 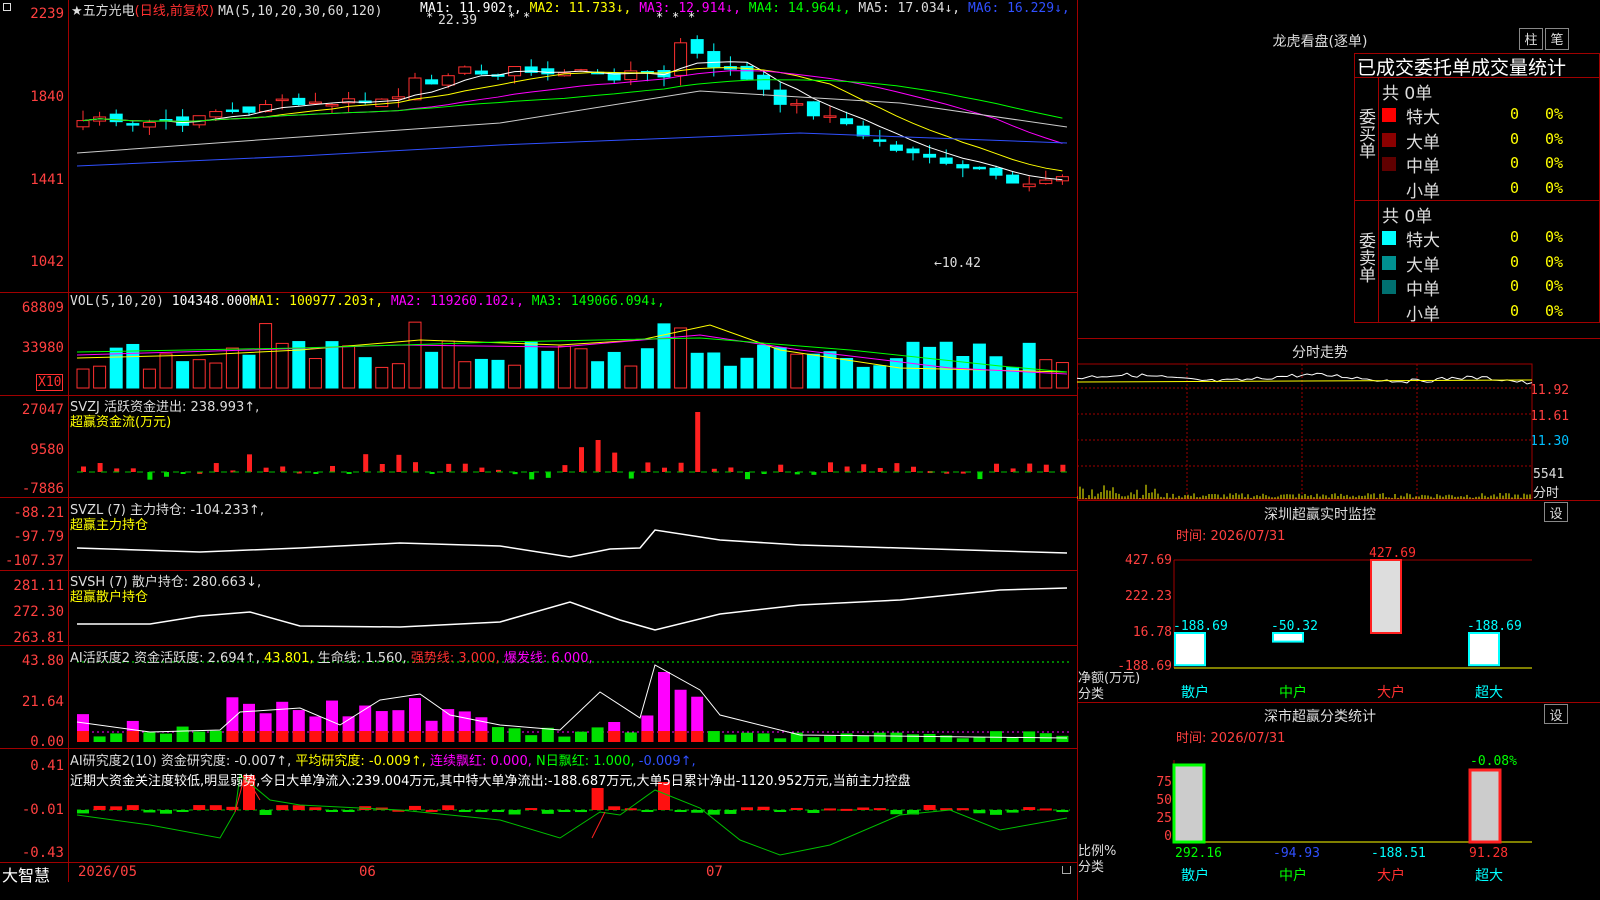 I want to click on lock-icon, so click(x=1066, y=870).